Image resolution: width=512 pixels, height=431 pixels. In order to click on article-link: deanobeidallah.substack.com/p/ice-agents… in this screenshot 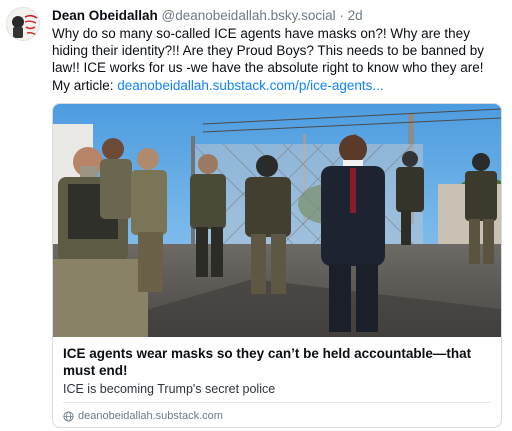, I will do `click(250, 85)`.